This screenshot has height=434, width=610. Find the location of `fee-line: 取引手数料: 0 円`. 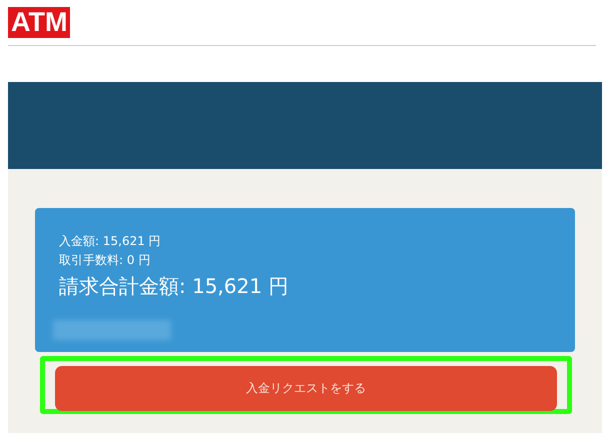

fee-line: 取引手数料: 0 円 is located at coordinates (105, 260).